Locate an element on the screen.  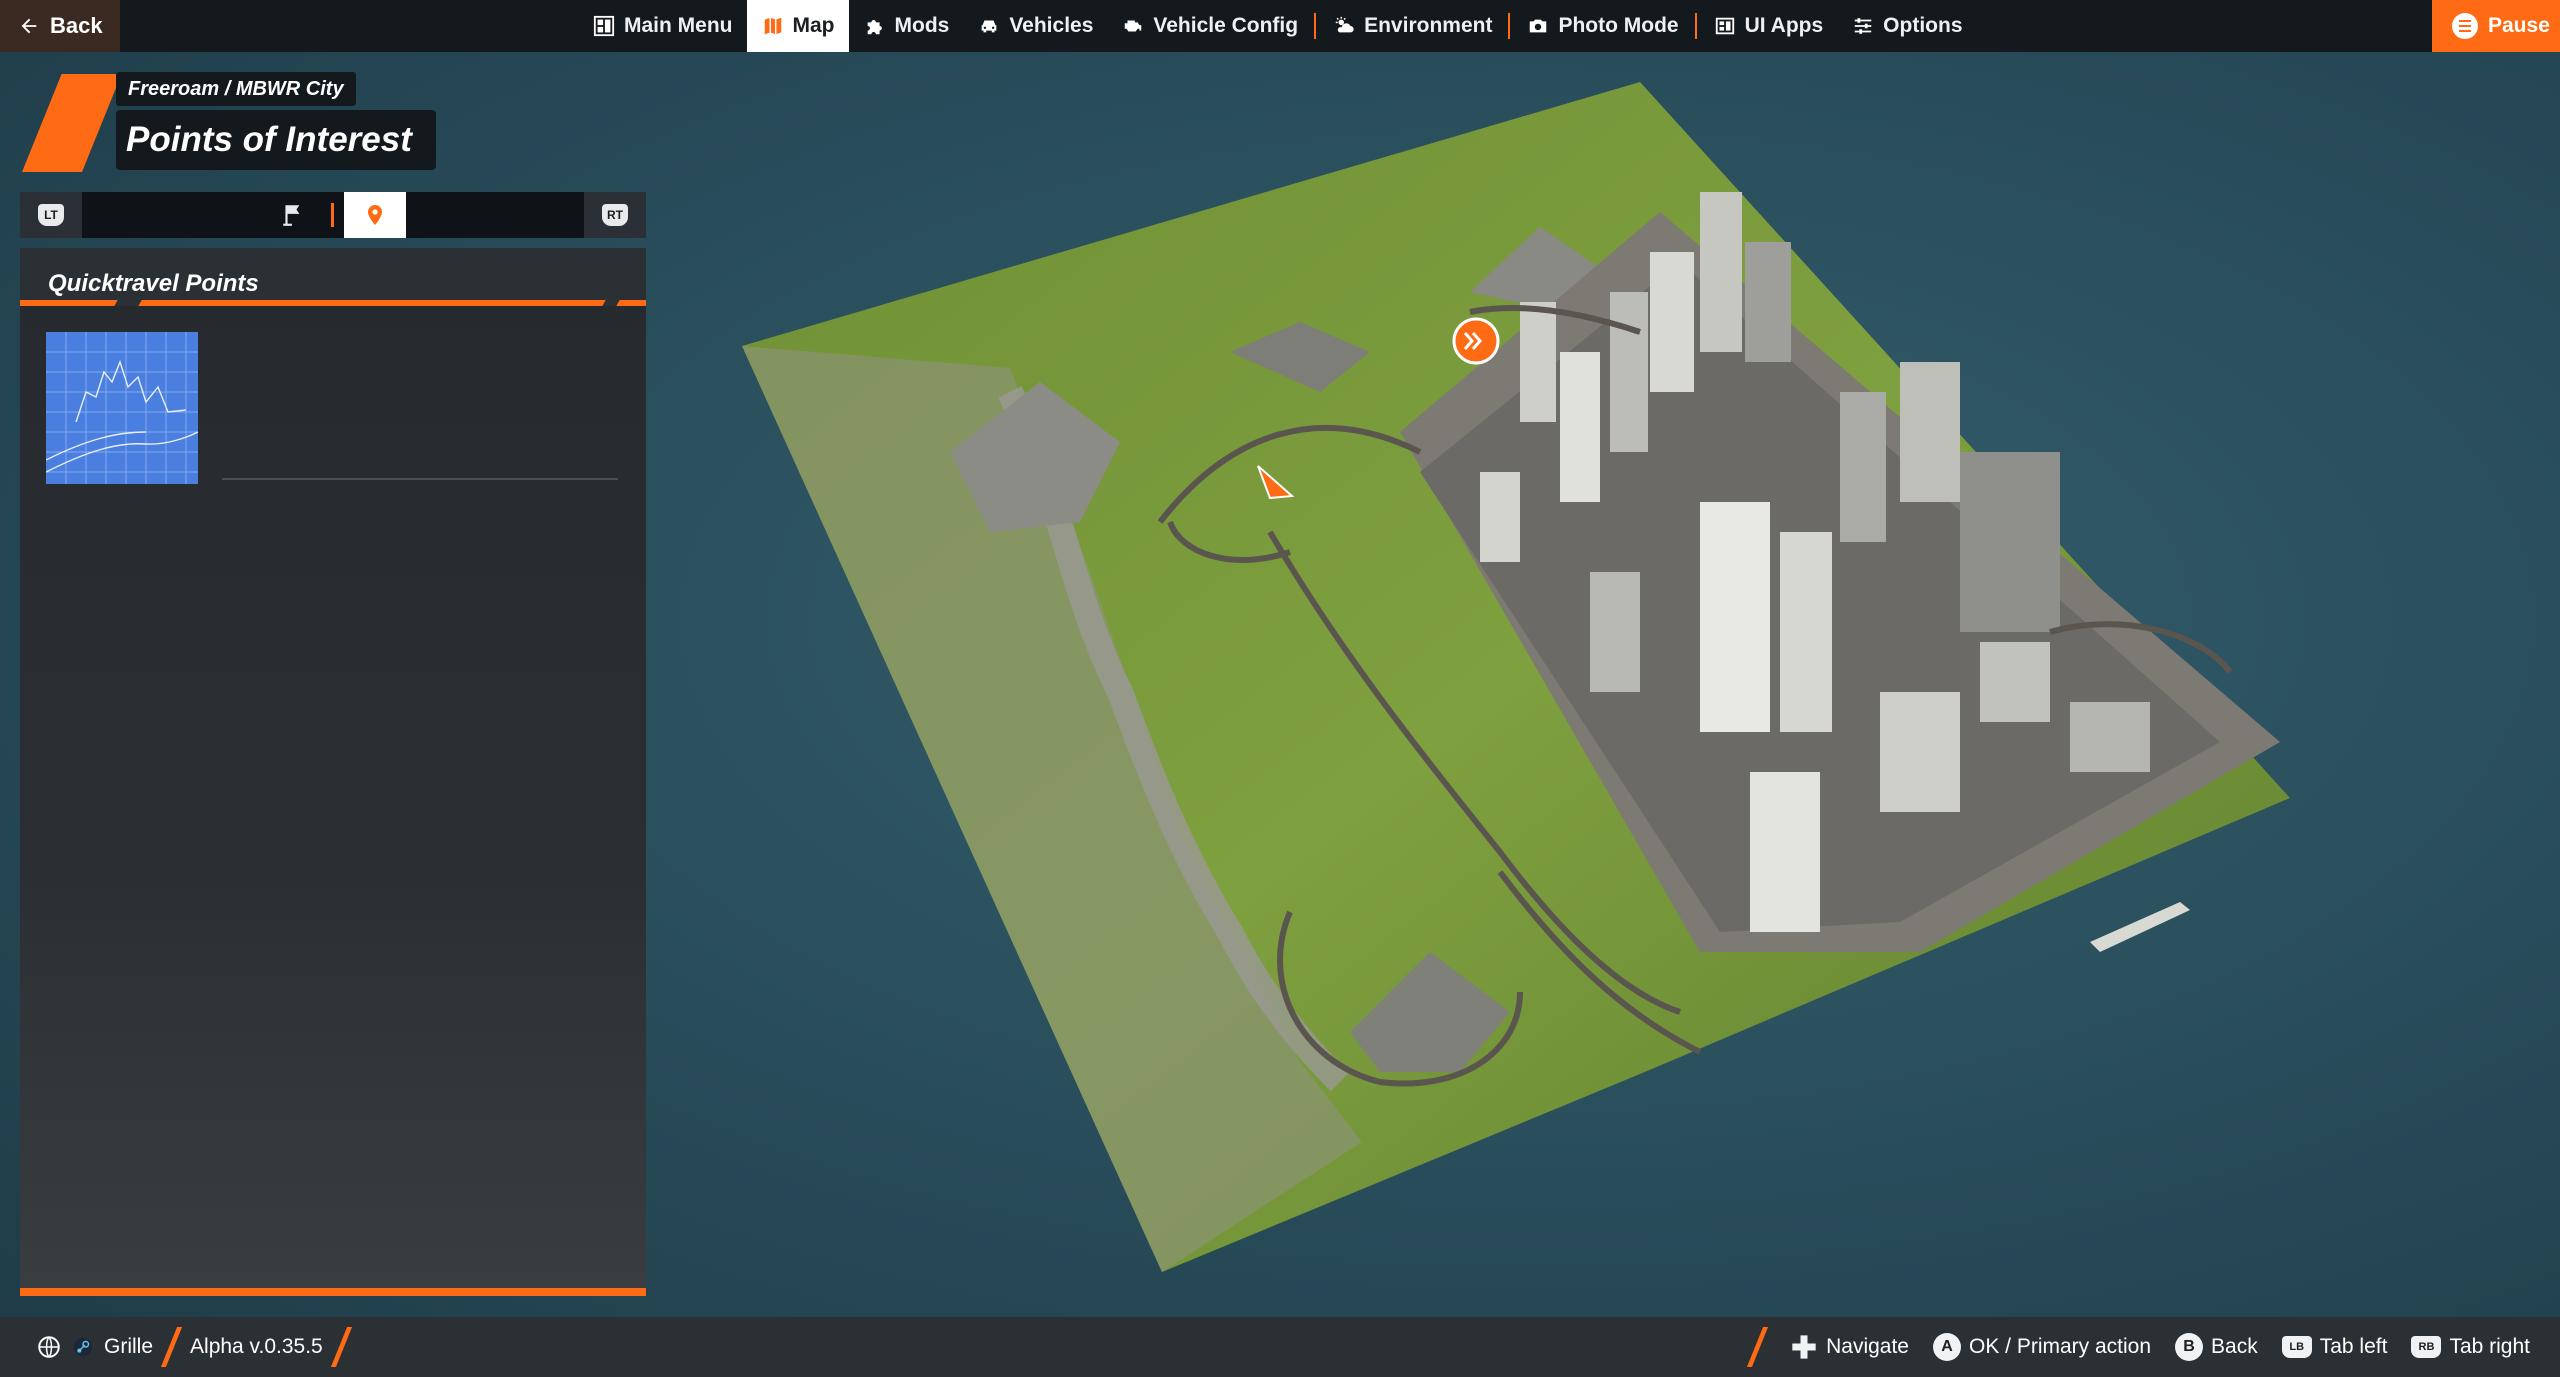
footer-status: Grille Alpha v.0.35.5 is located at coordinates (194, 1347).